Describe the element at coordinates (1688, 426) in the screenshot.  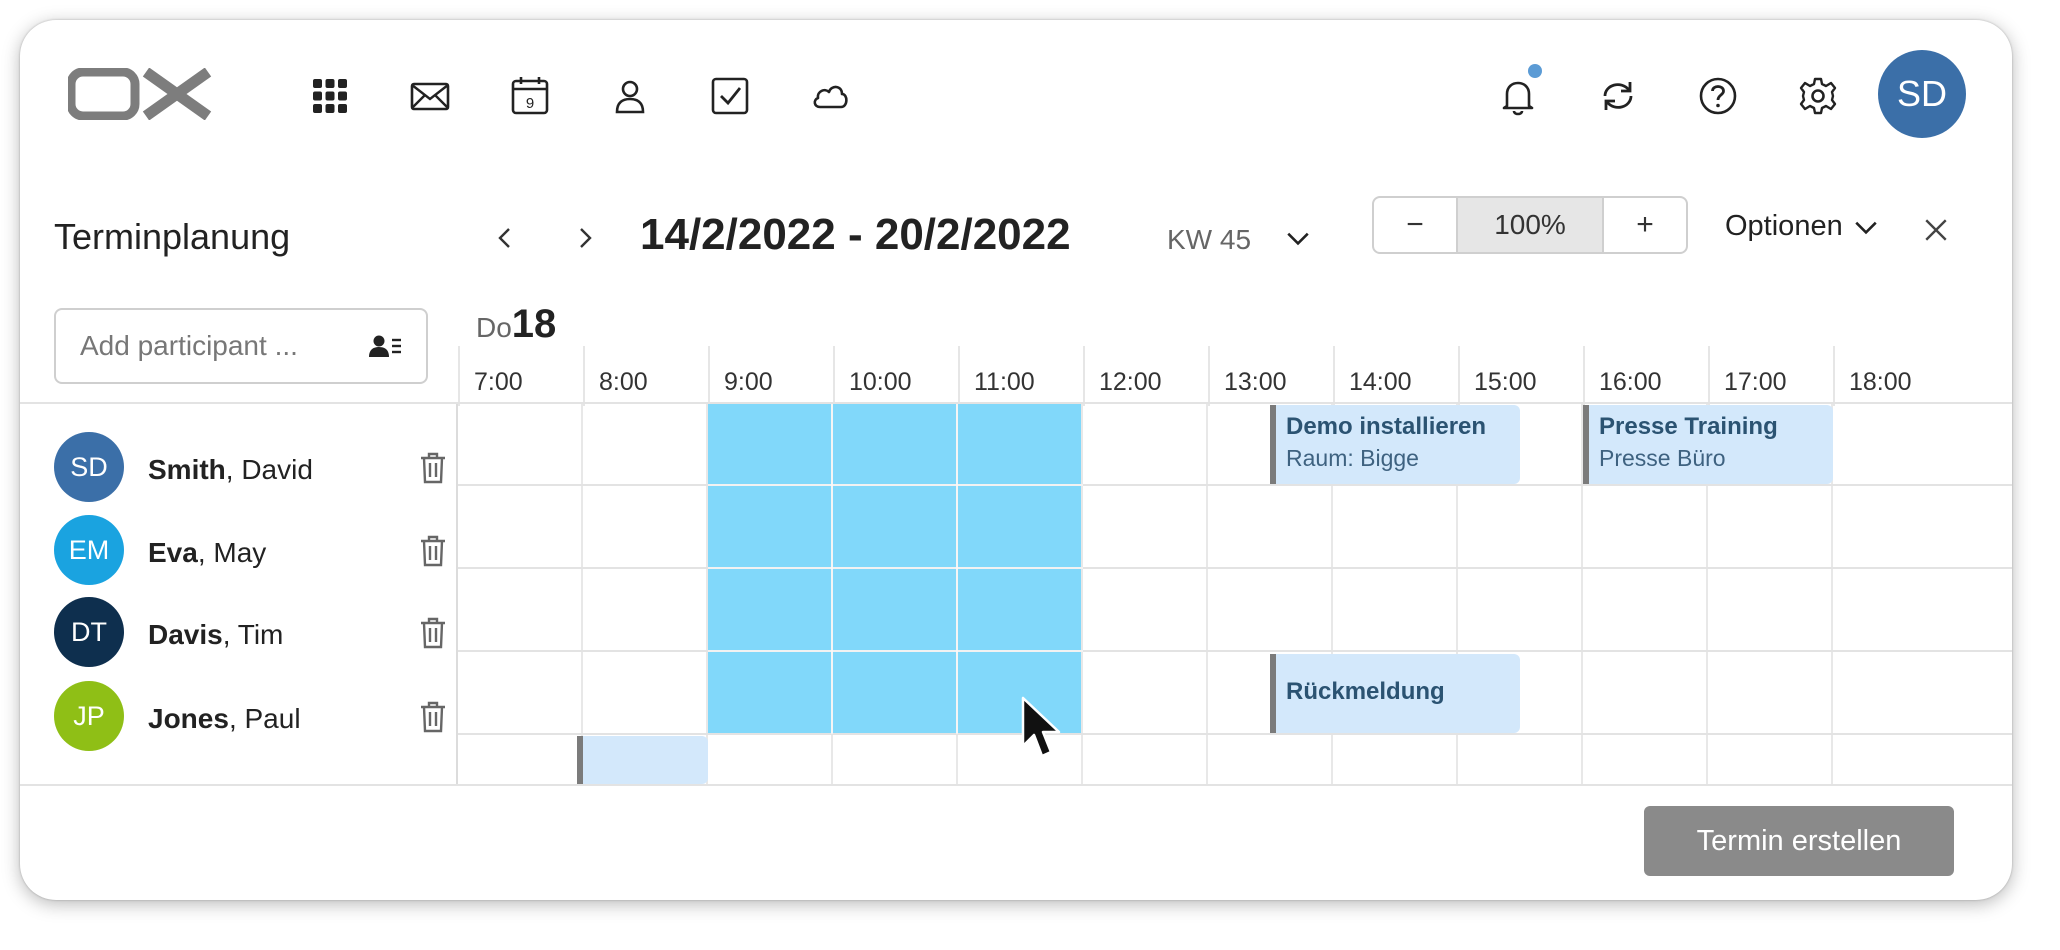
I see `event-title: Presse Training` at that location.